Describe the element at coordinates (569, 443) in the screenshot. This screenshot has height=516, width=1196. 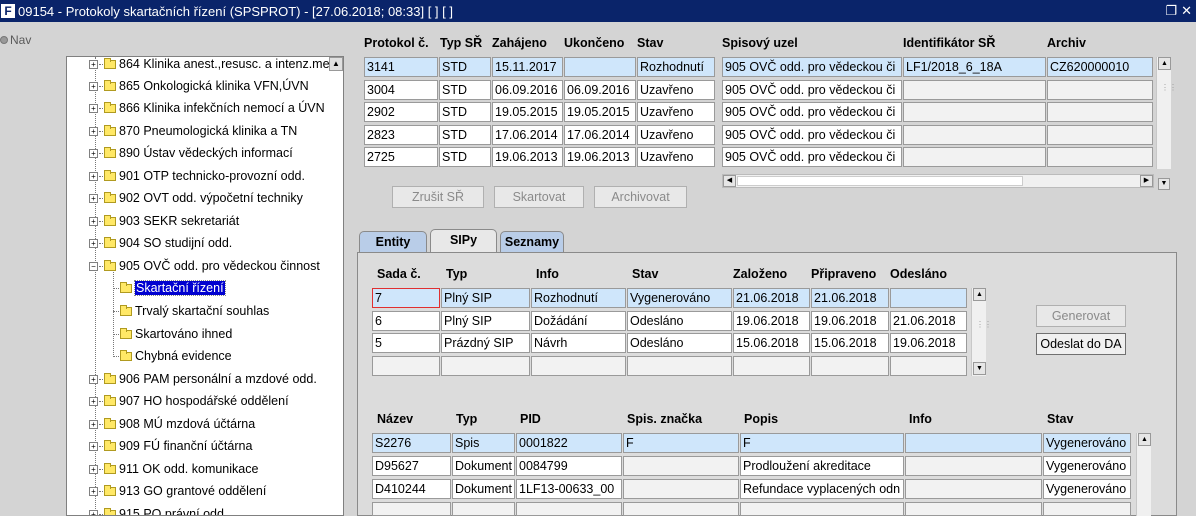
I see `table-cell: 0001822` at that location.